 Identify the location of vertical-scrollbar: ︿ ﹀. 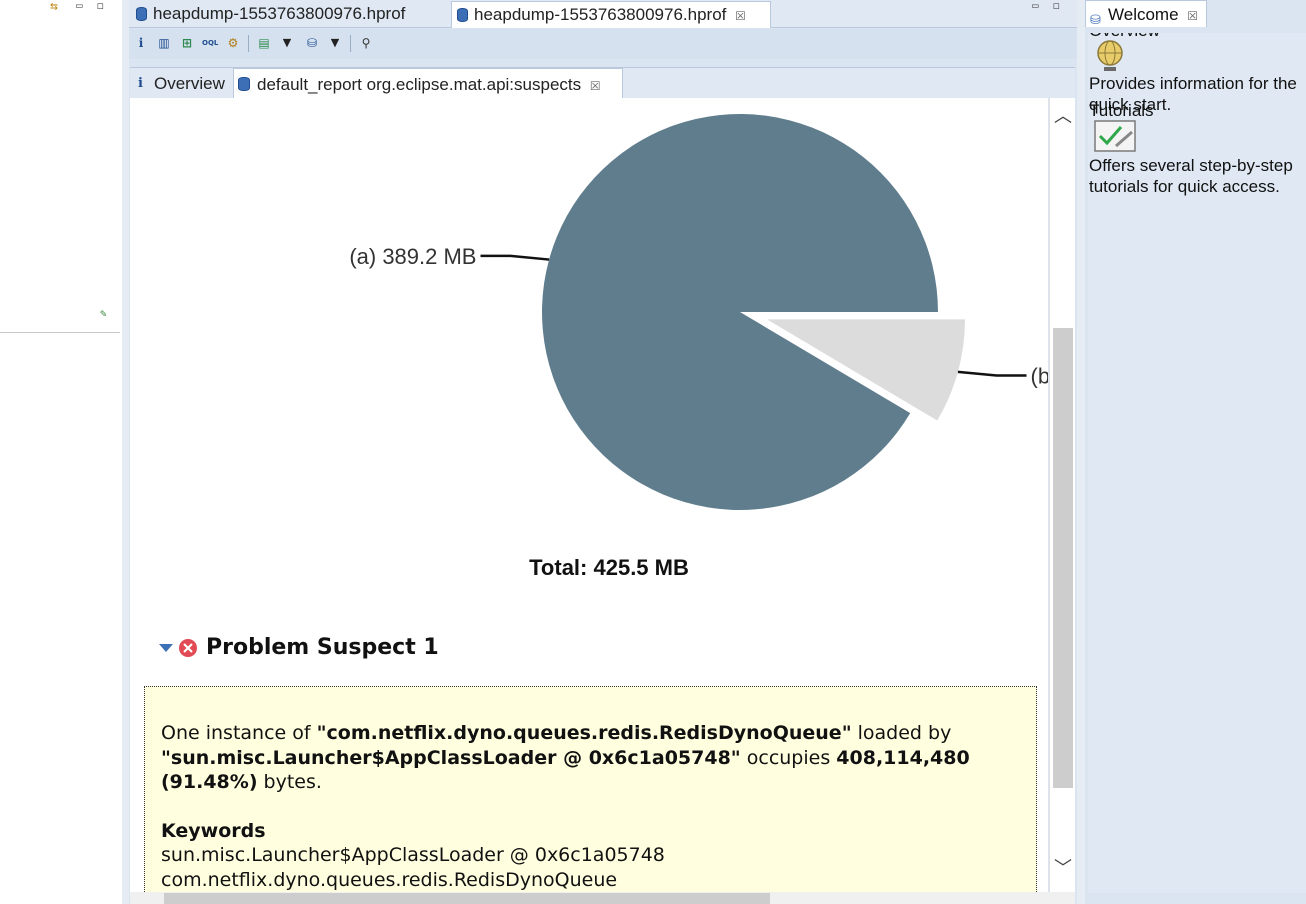
(1062, 495).